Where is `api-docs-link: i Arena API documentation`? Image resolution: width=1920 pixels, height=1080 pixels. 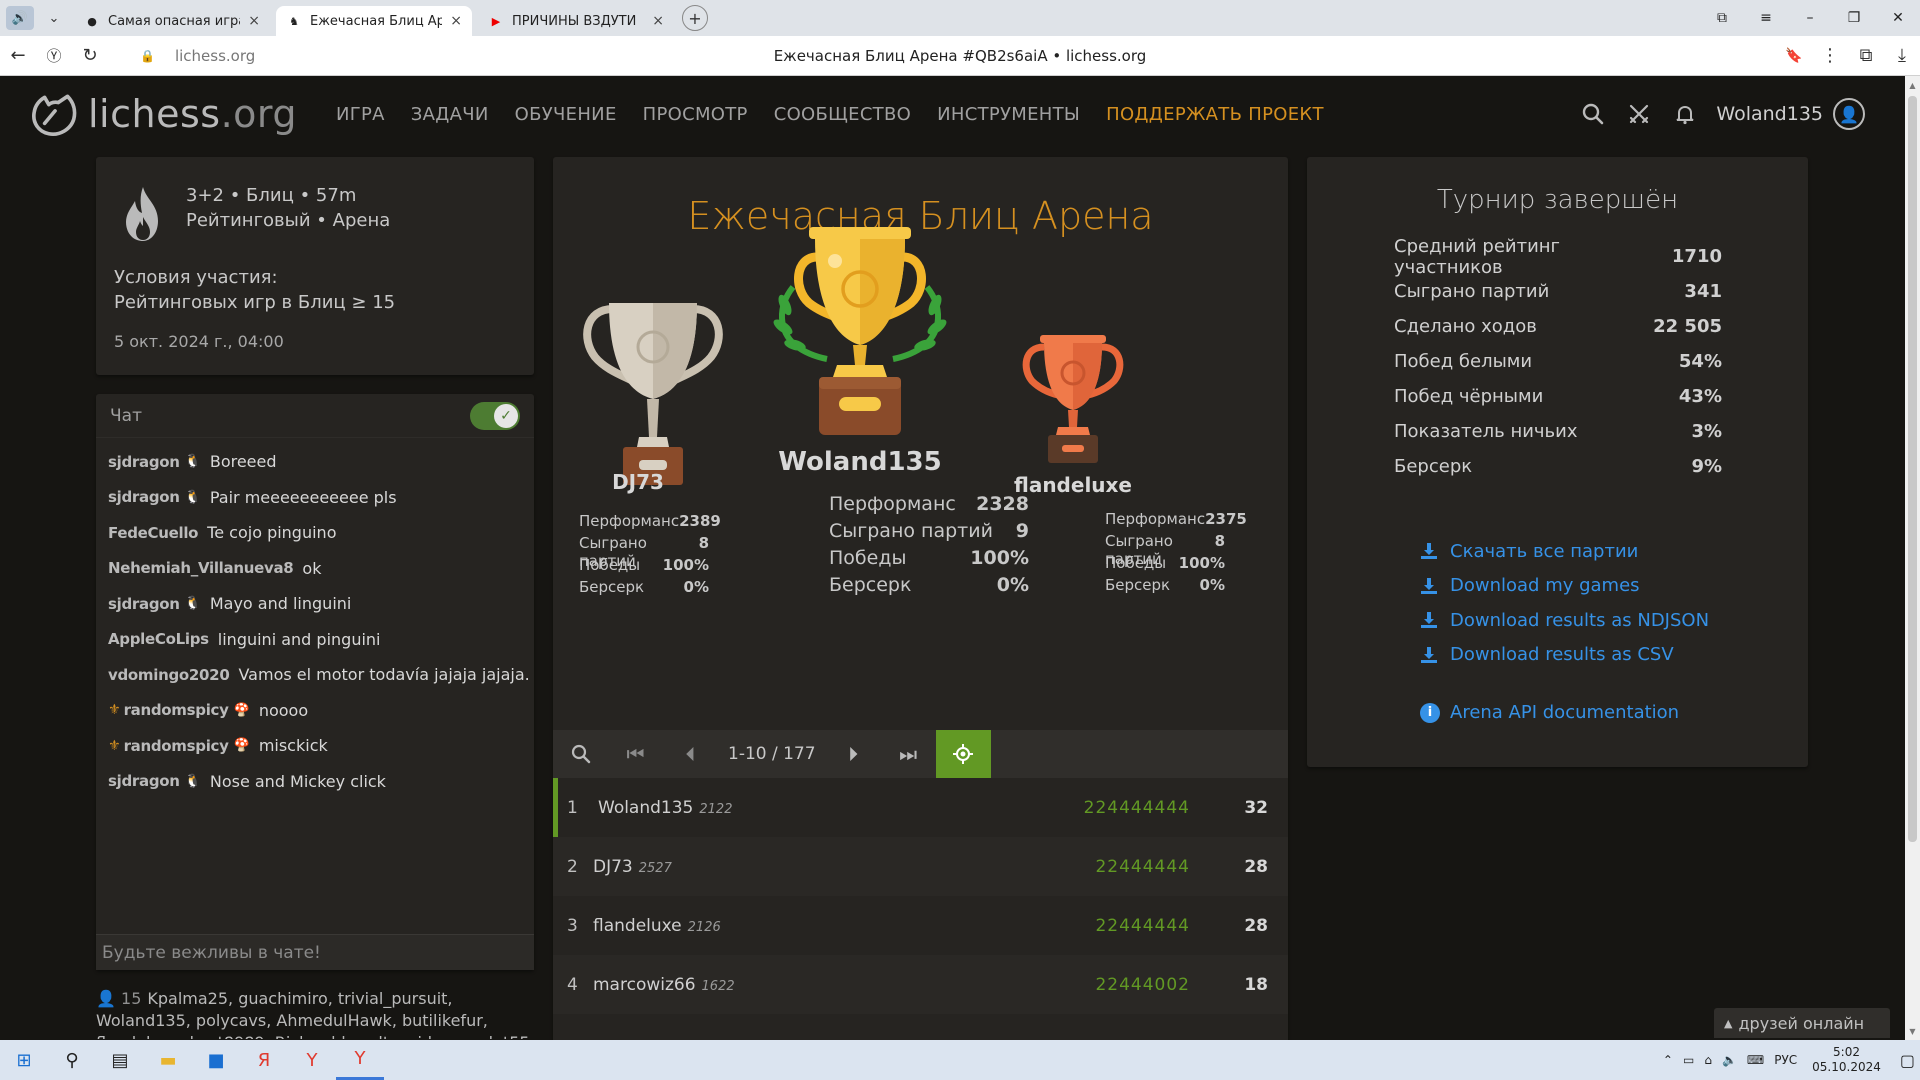 api-docs-link: i Arena API documentation is located at coordinates (1614, 712).